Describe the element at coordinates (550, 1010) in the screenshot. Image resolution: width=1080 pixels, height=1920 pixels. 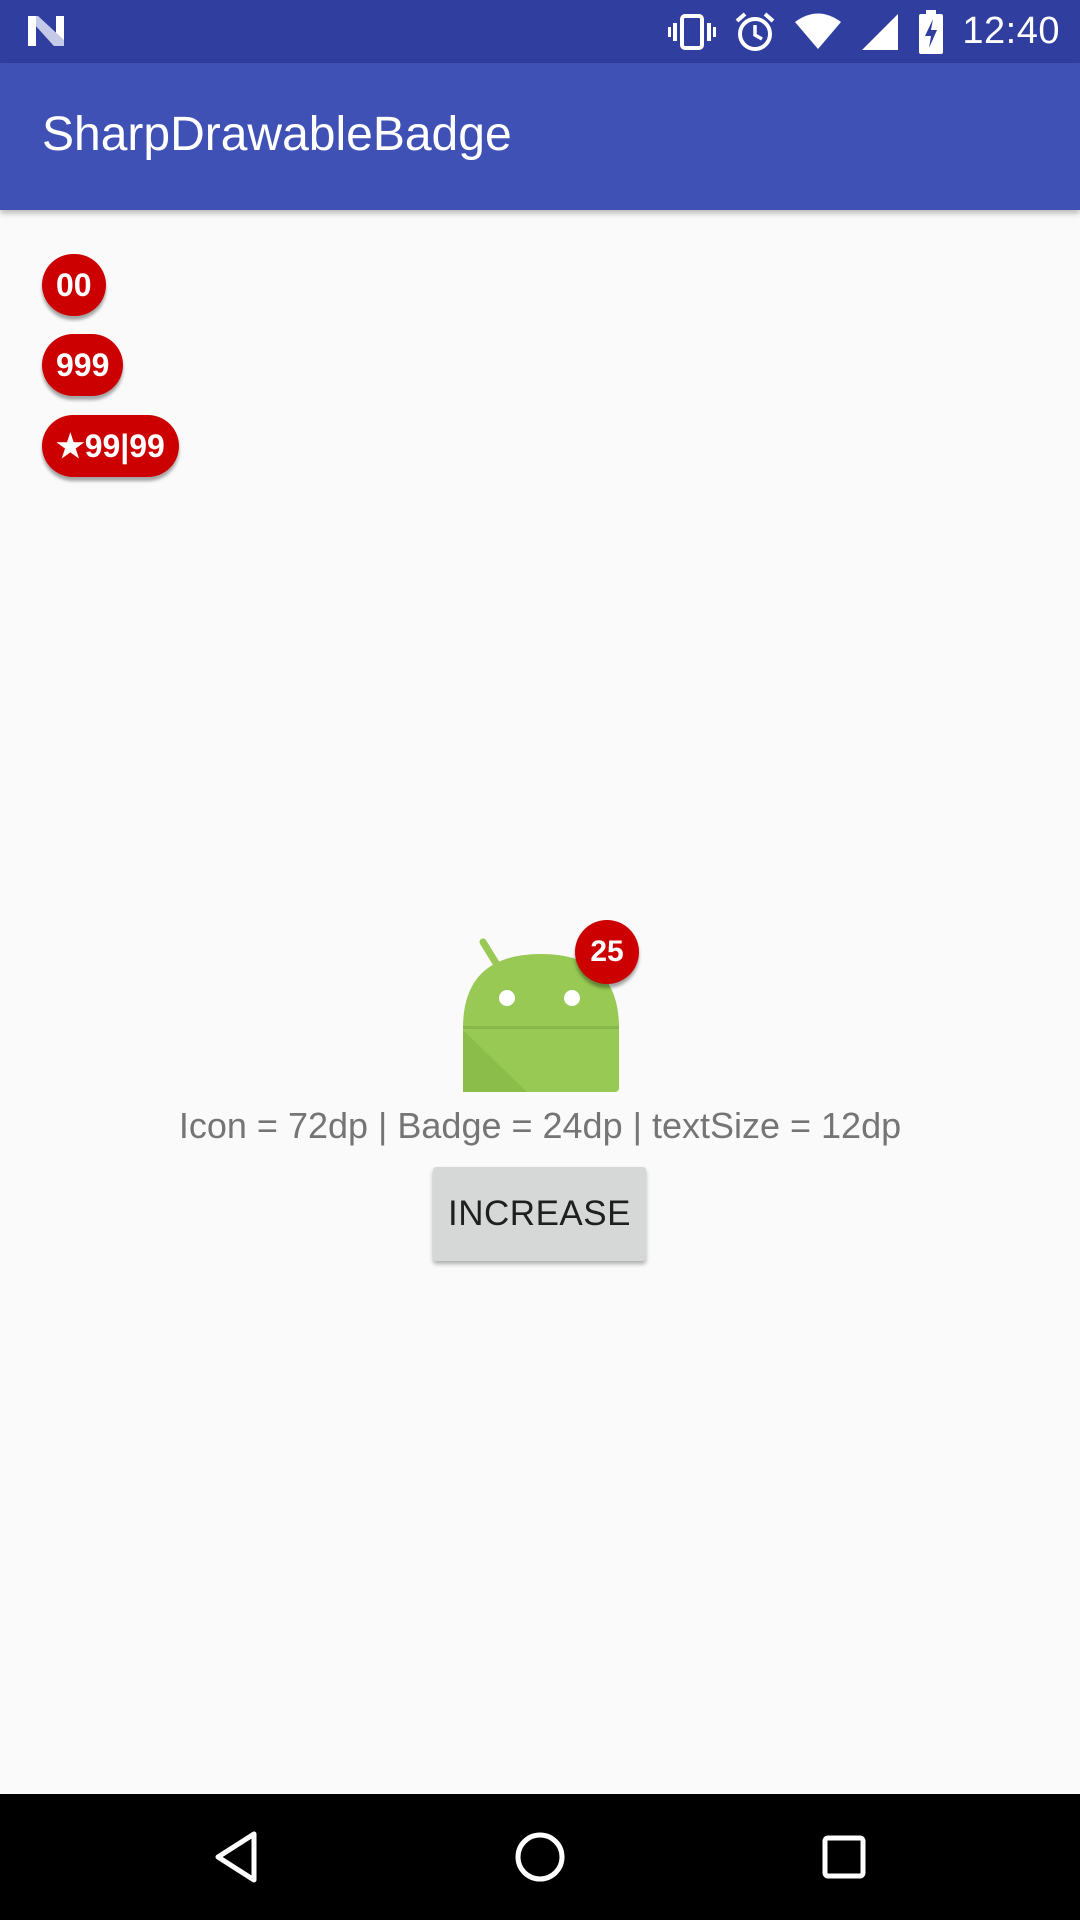
I see `android-icon-with-badge: 25` at that location.